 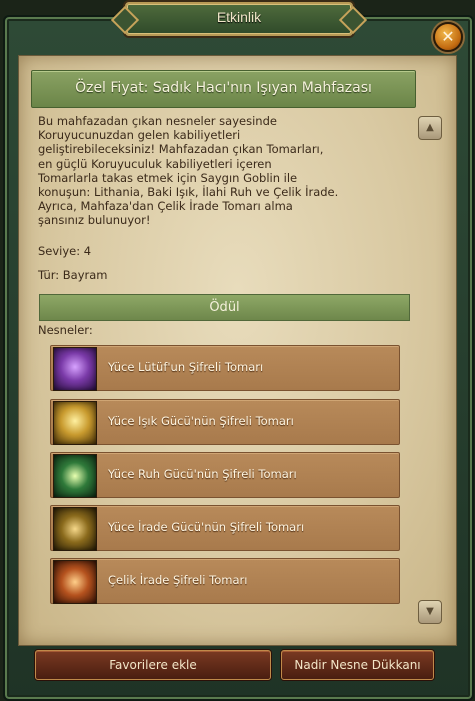 What do you see at coordinates (201, 421) in the screenshot?
I see `item-label: Yüce Işık Gücü'nün Şifreli Tomarı` at bounding box center [201, 421].